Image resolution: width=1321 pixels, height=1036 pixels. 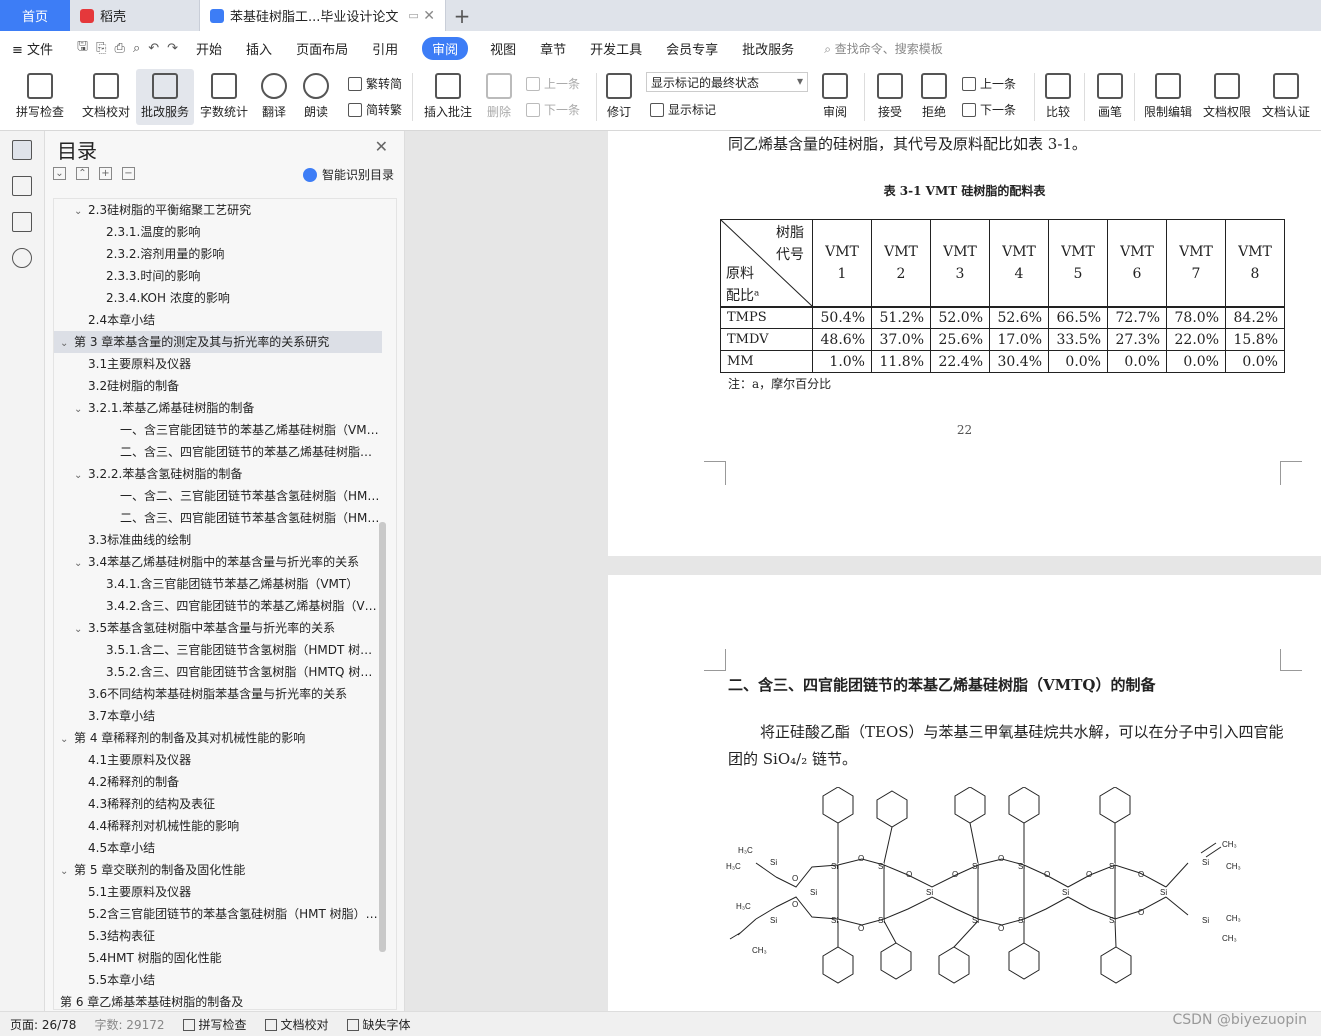 I want to click on add-heading-icon: +, so click(x=105, y=173).